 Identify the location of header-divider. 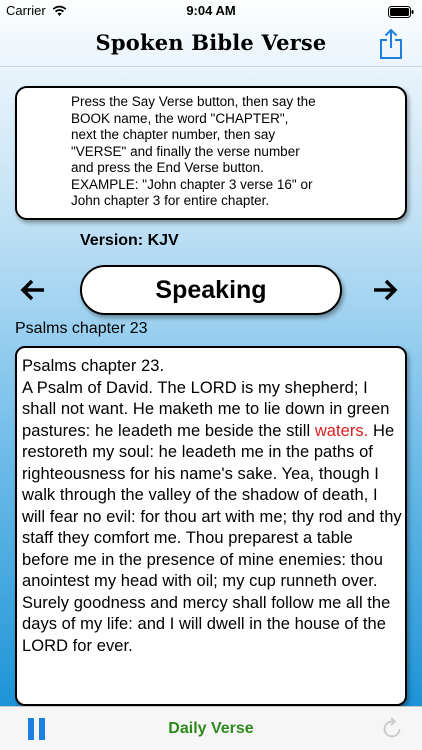
(211, 66).